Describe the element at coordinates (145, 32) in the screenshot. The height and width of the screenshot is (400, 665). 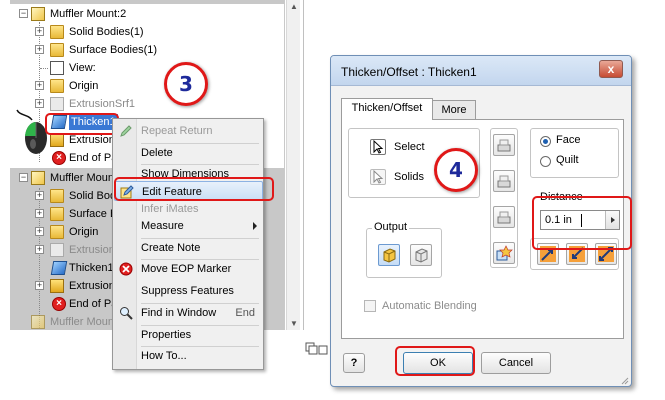
I see `tree-item-solid-bodies: + Solid Bodies(1)` at that location.